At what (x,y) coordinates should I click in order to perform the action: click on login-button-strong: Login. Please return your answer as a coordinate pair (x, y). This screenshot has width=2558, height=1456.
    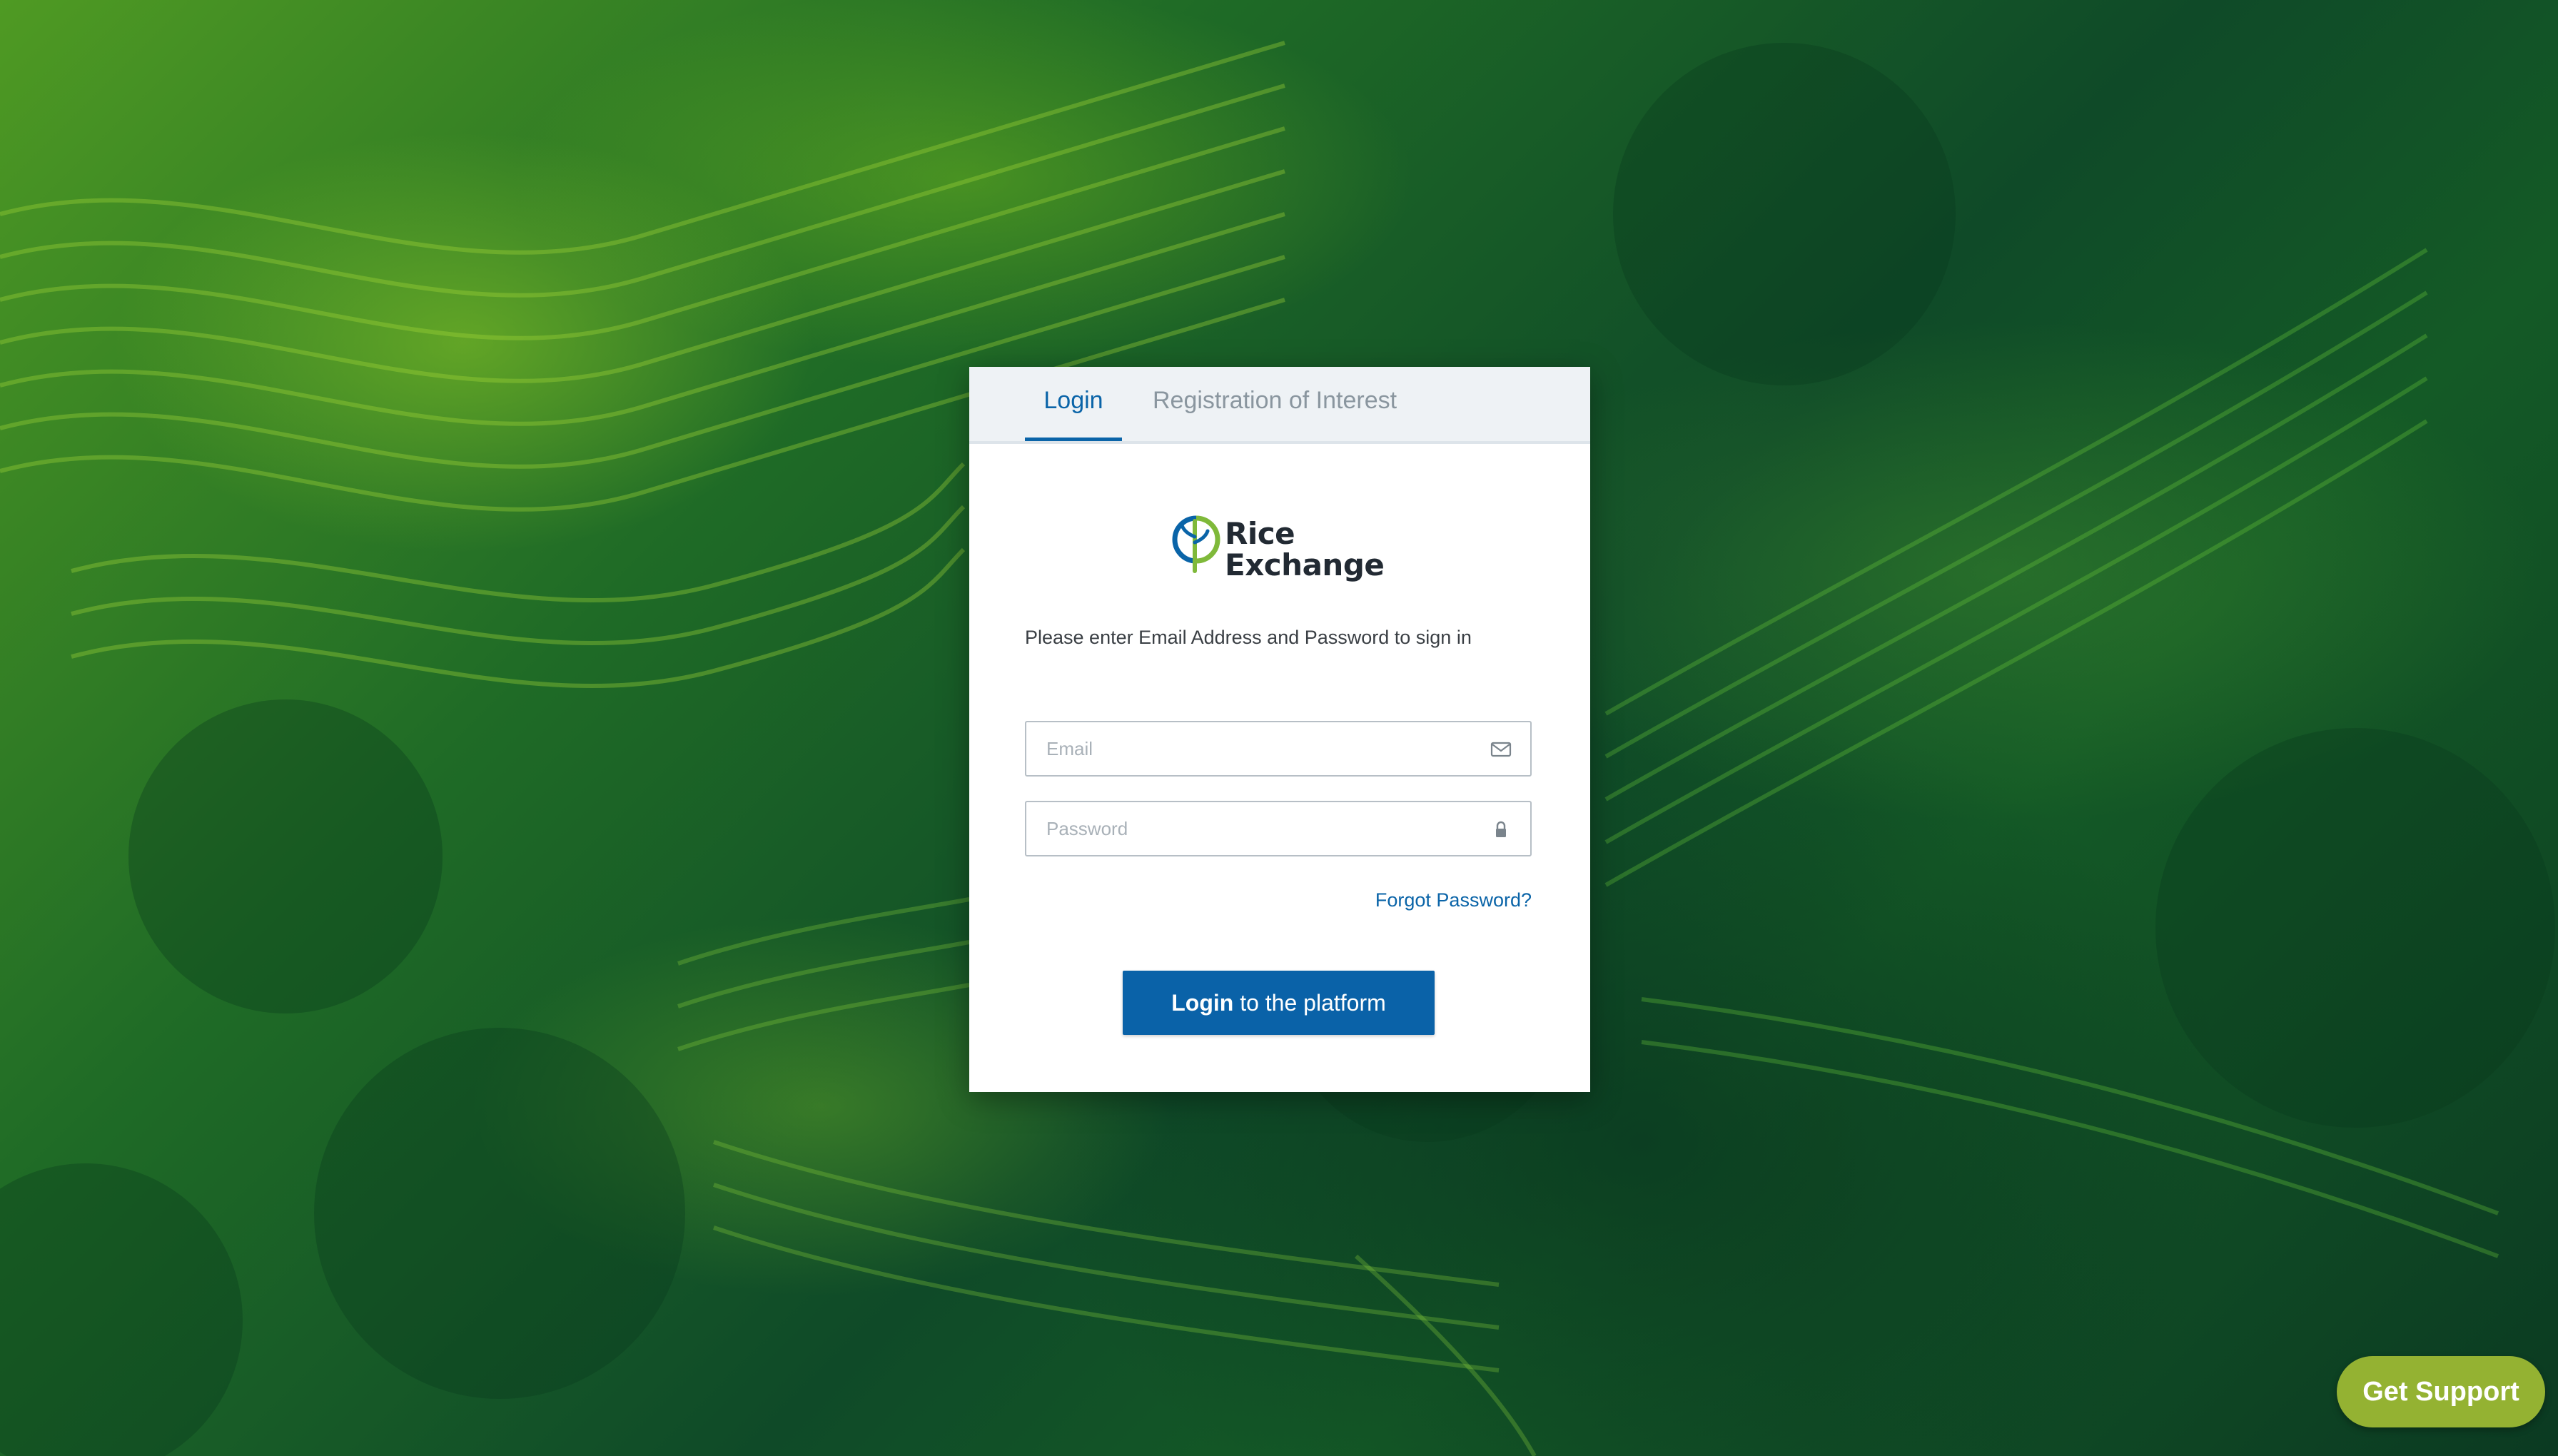
    Looking at the image, I should click on (1203, 1002).